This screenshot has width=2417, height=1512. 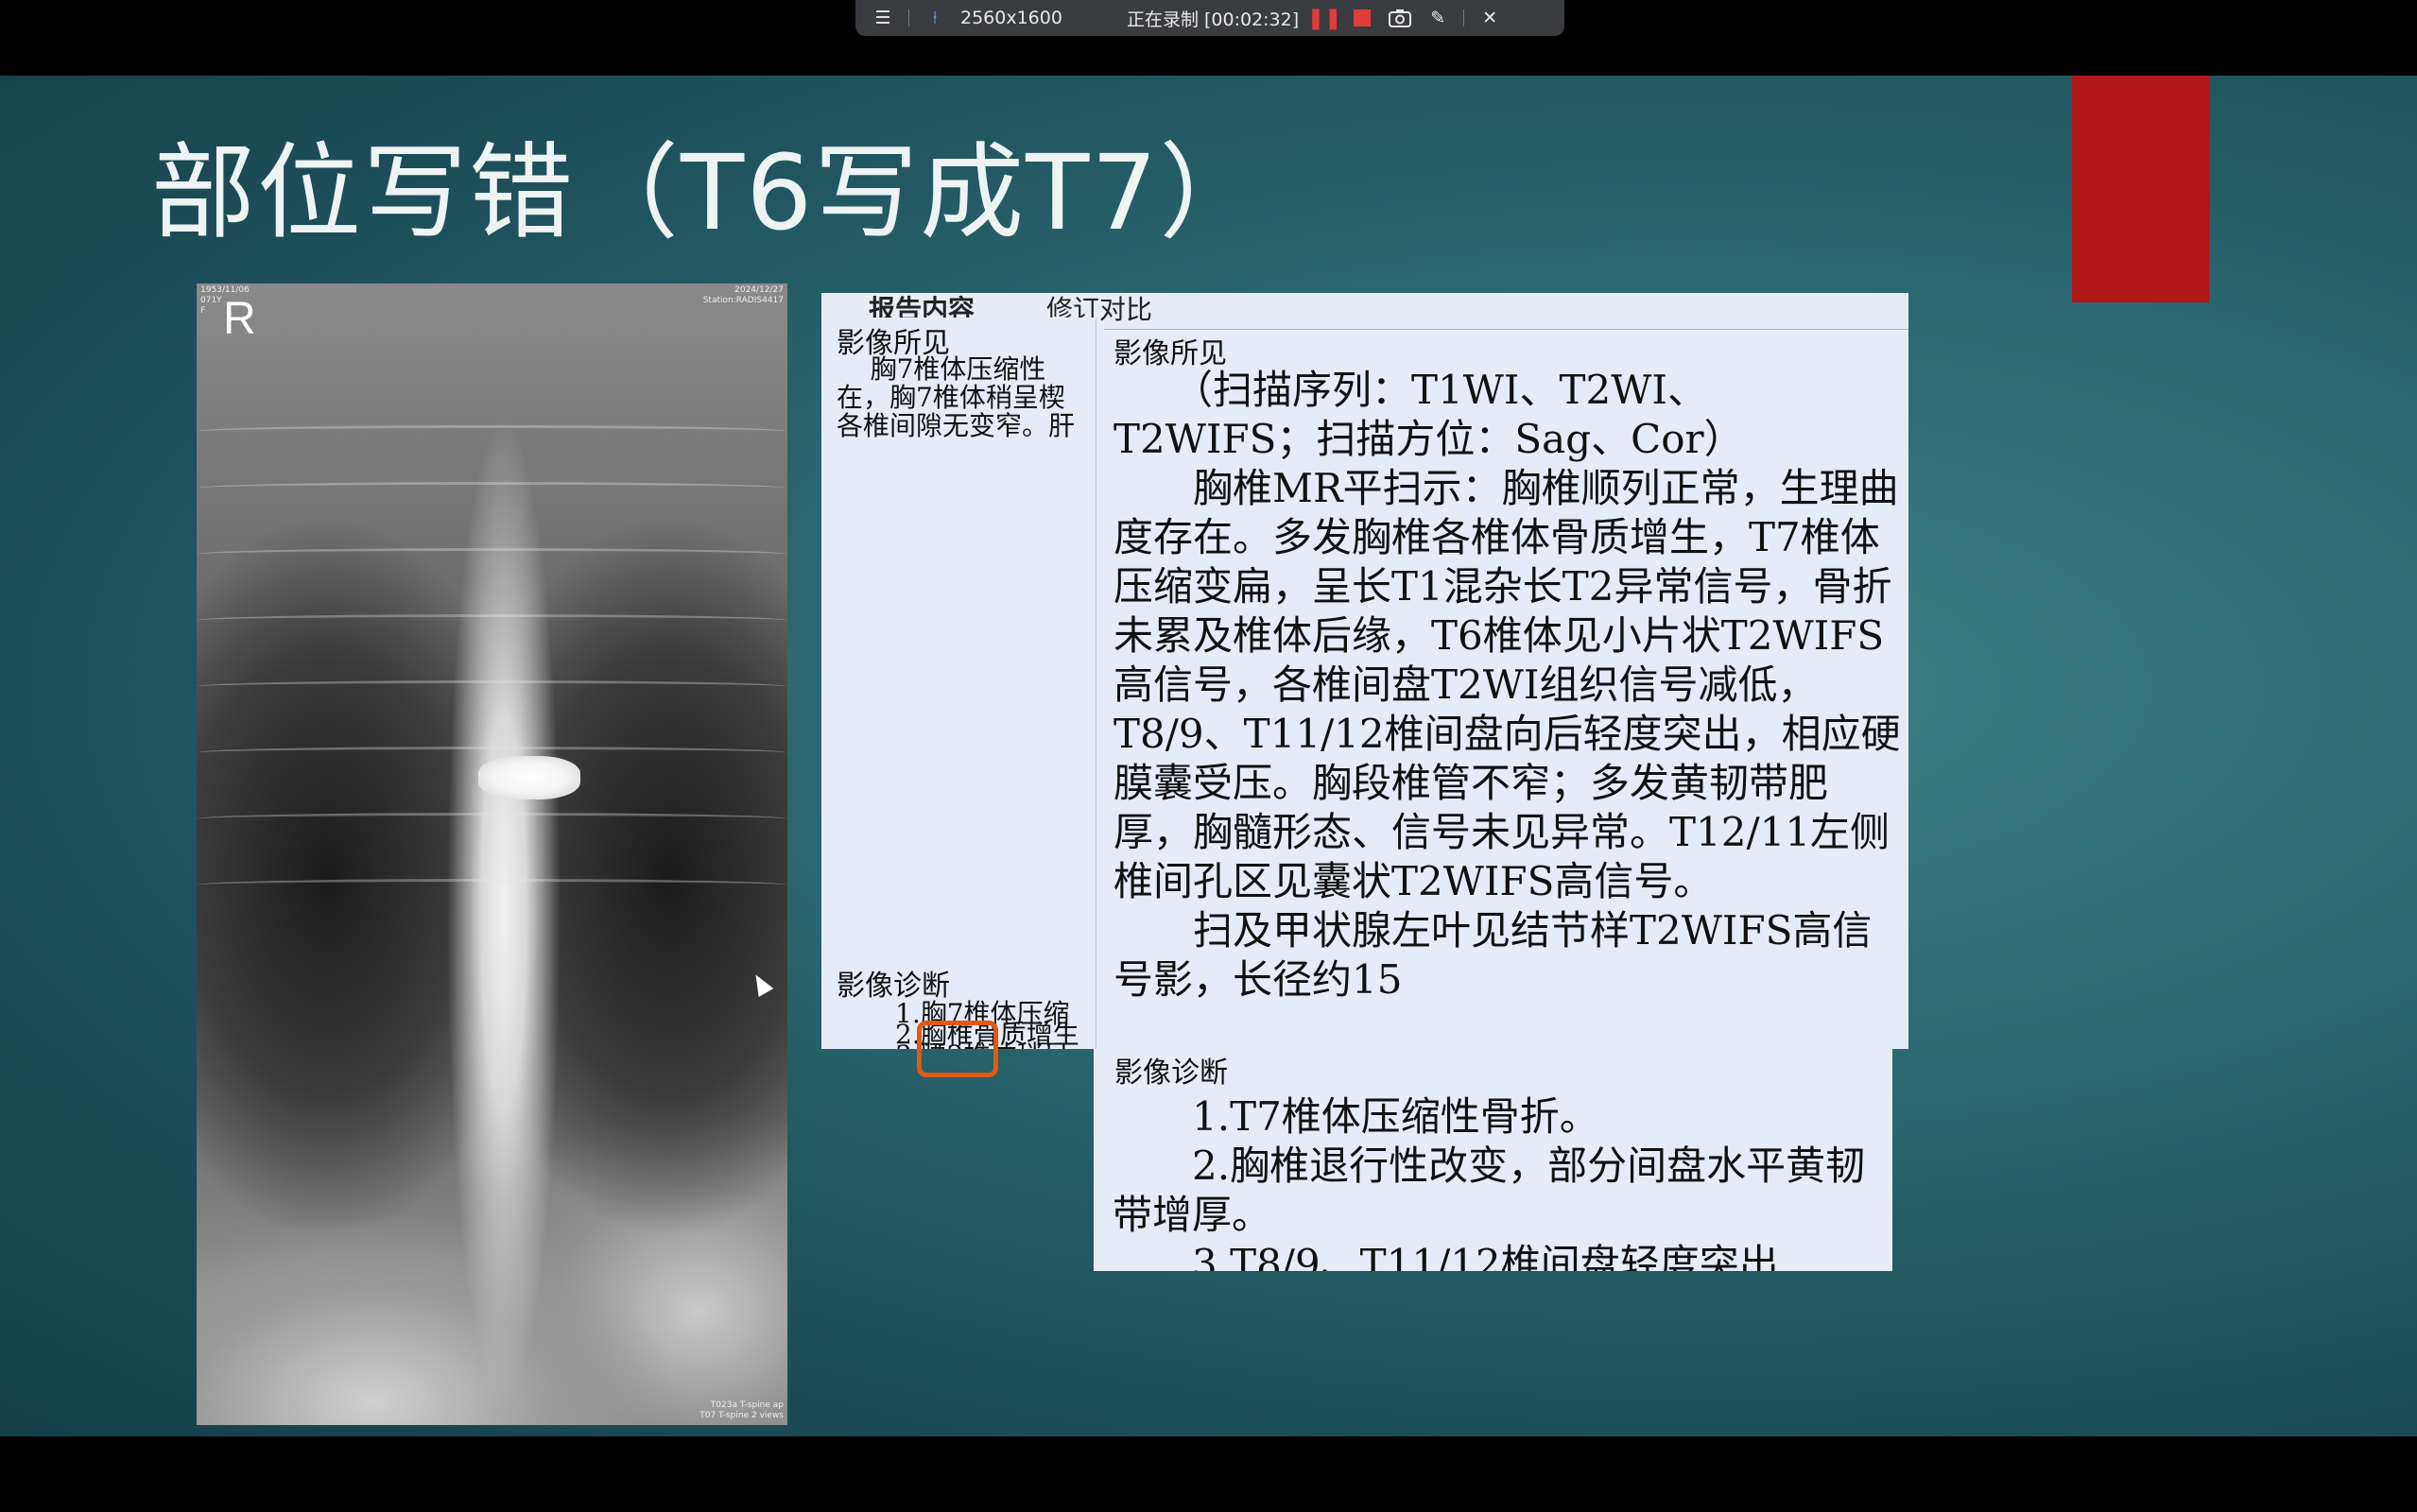 I want to click on recording-toolbar: ☰ ⍿ 2560x1600 正在录制 [00:02:32] ❚❚ ✎ ✕, so click(x=1209, y=18).